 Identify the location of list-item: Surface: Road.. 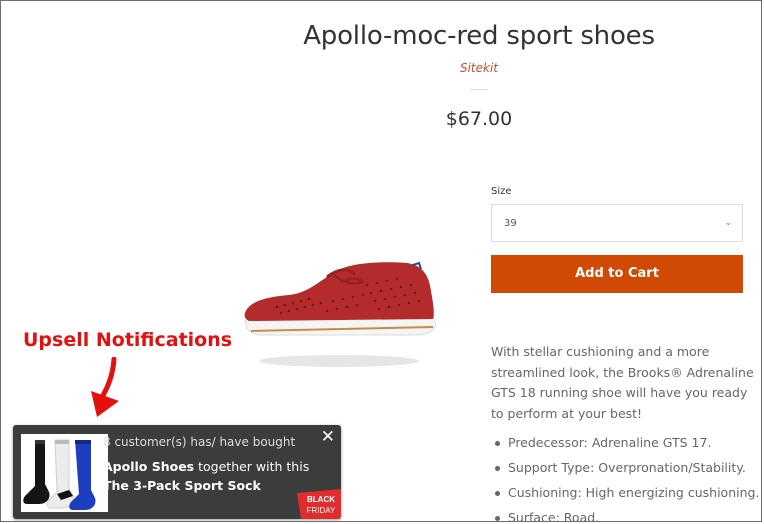
(626, 513).